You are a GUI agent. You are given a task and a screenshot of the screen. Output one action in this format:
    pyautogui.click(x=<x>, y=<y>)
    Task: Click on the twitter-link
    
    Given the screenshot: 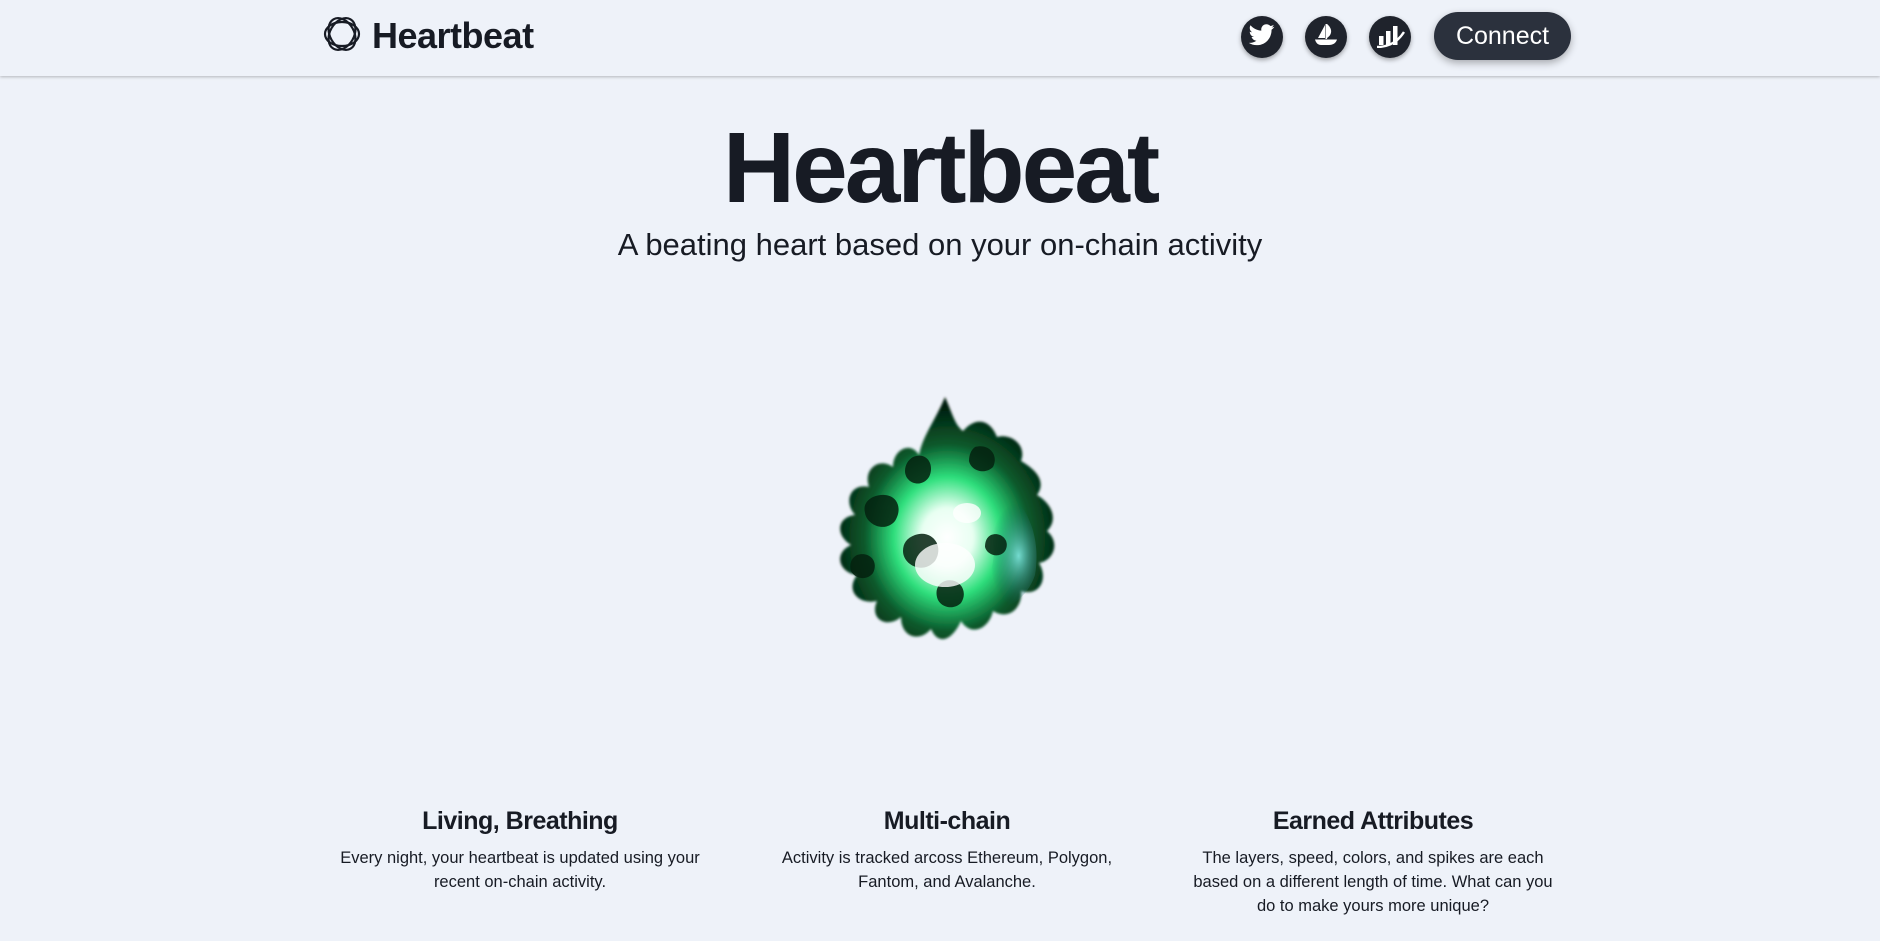 What is the action you would take?
    pyautogui.click(x=1262, y=37)
    